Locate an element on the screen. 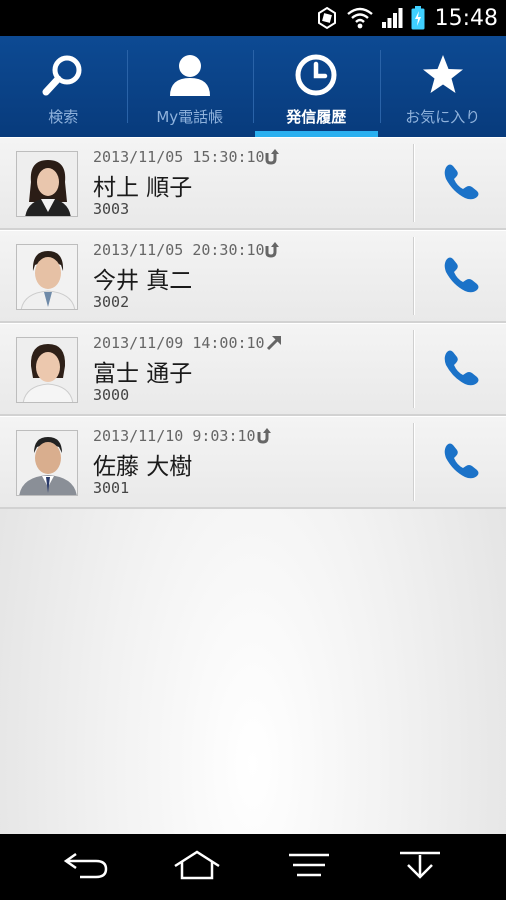  back-icon is located at coordinates (86, 867).